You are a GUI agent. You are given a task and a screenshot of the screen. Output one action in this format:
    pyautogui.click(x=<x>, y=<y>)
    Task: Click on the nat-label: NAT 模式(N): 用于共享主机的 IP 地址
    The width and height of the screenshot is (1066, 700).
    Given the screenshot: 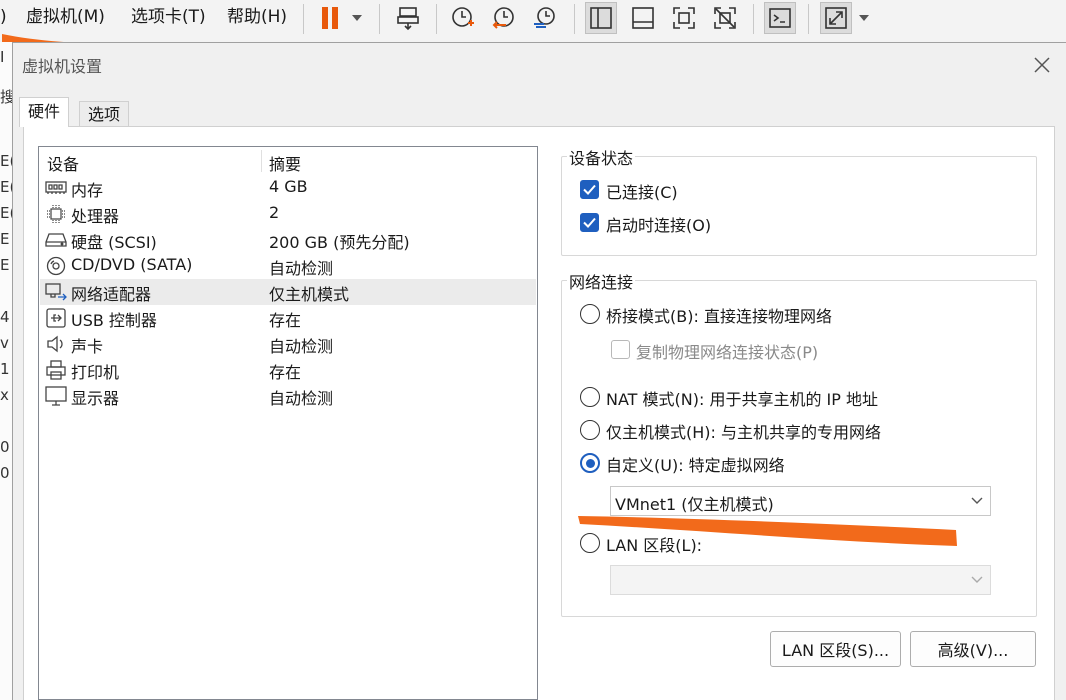 What is the action you would take?
    pyautogui.click(x=742, y=398)
    